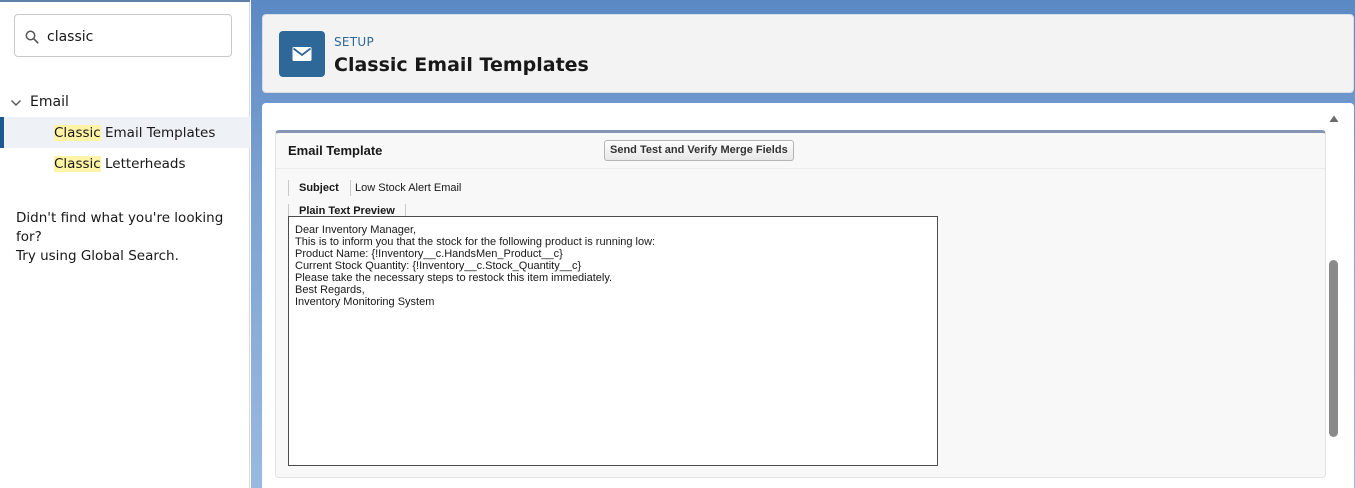 The width and height of the screenshot is (1355, 488). I want to click on sidebar-top-border, so click(125, 1).